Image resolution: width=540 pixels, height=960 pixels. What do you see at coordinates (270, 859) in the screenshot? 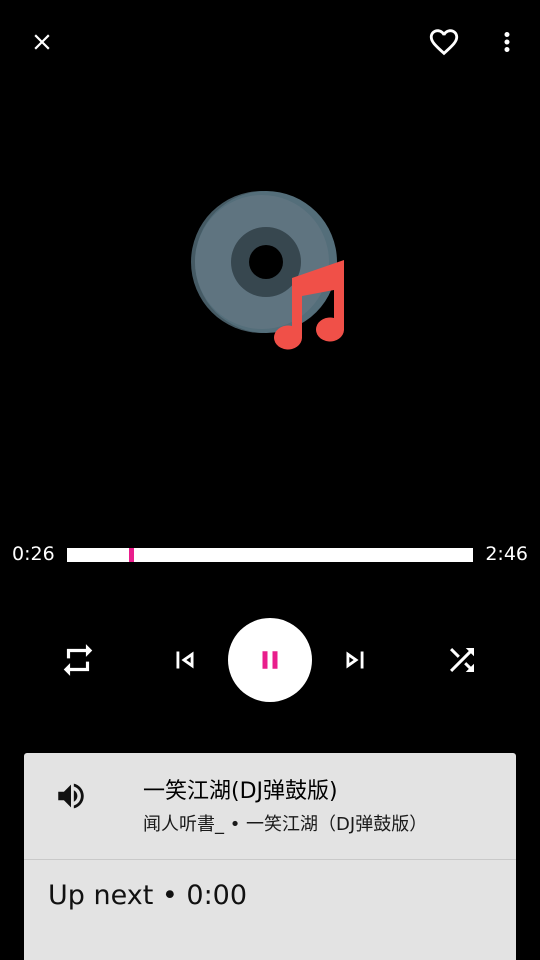
I see `divider` at bounding box center [270, 859].